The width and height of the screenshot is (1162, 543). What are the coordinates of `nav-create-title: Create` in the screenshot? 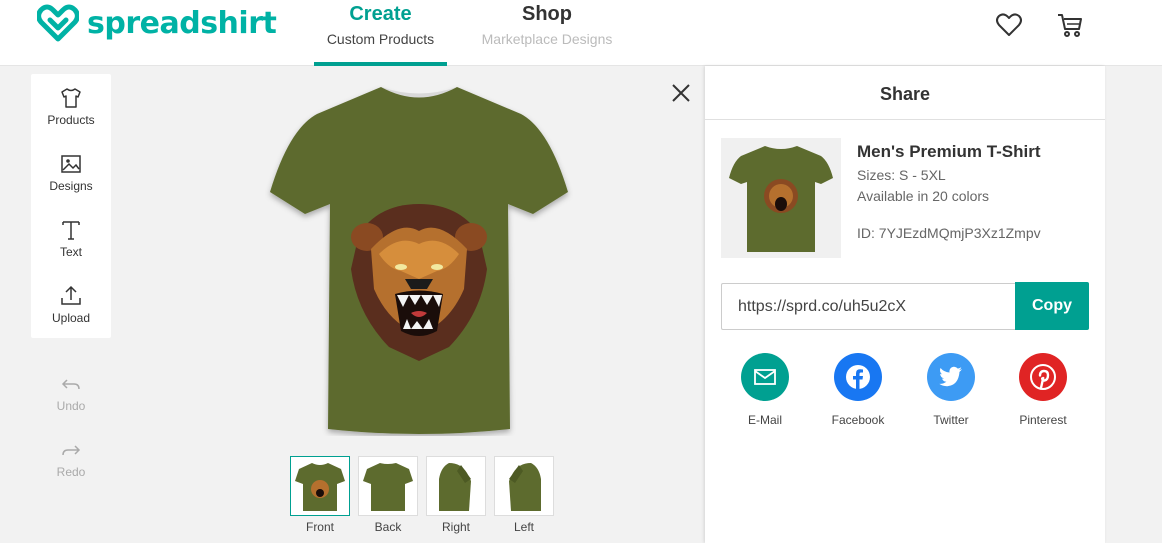 It's located at (380, 14).